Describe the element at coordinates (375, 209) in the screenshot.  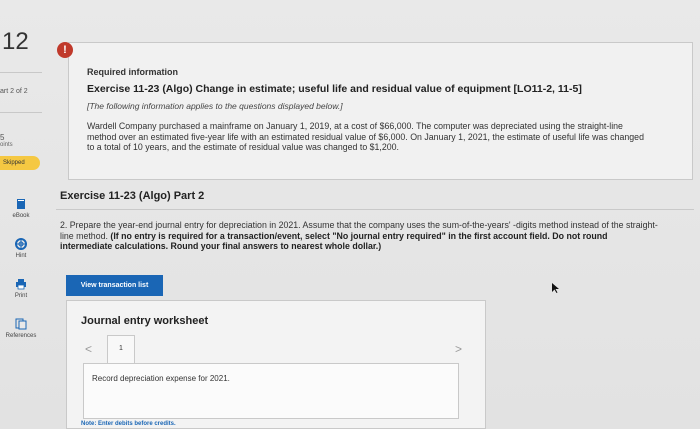
I see `part-divider` at that location.